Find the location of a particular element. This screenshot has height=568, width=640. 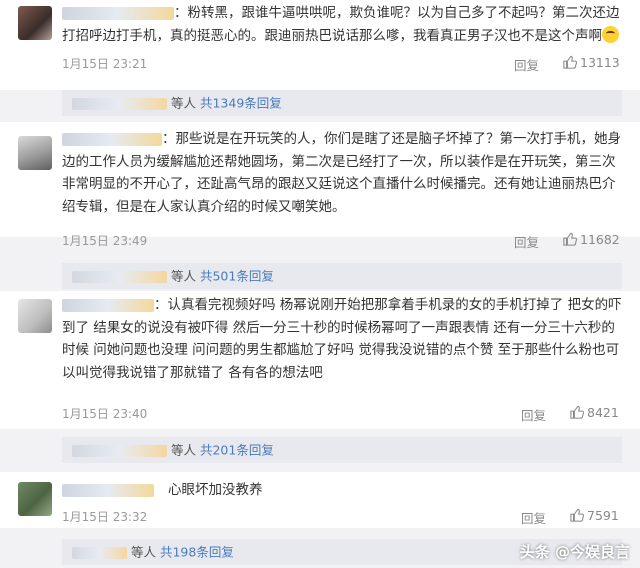

like-button: 7591 is located at coordinates (594, 515).